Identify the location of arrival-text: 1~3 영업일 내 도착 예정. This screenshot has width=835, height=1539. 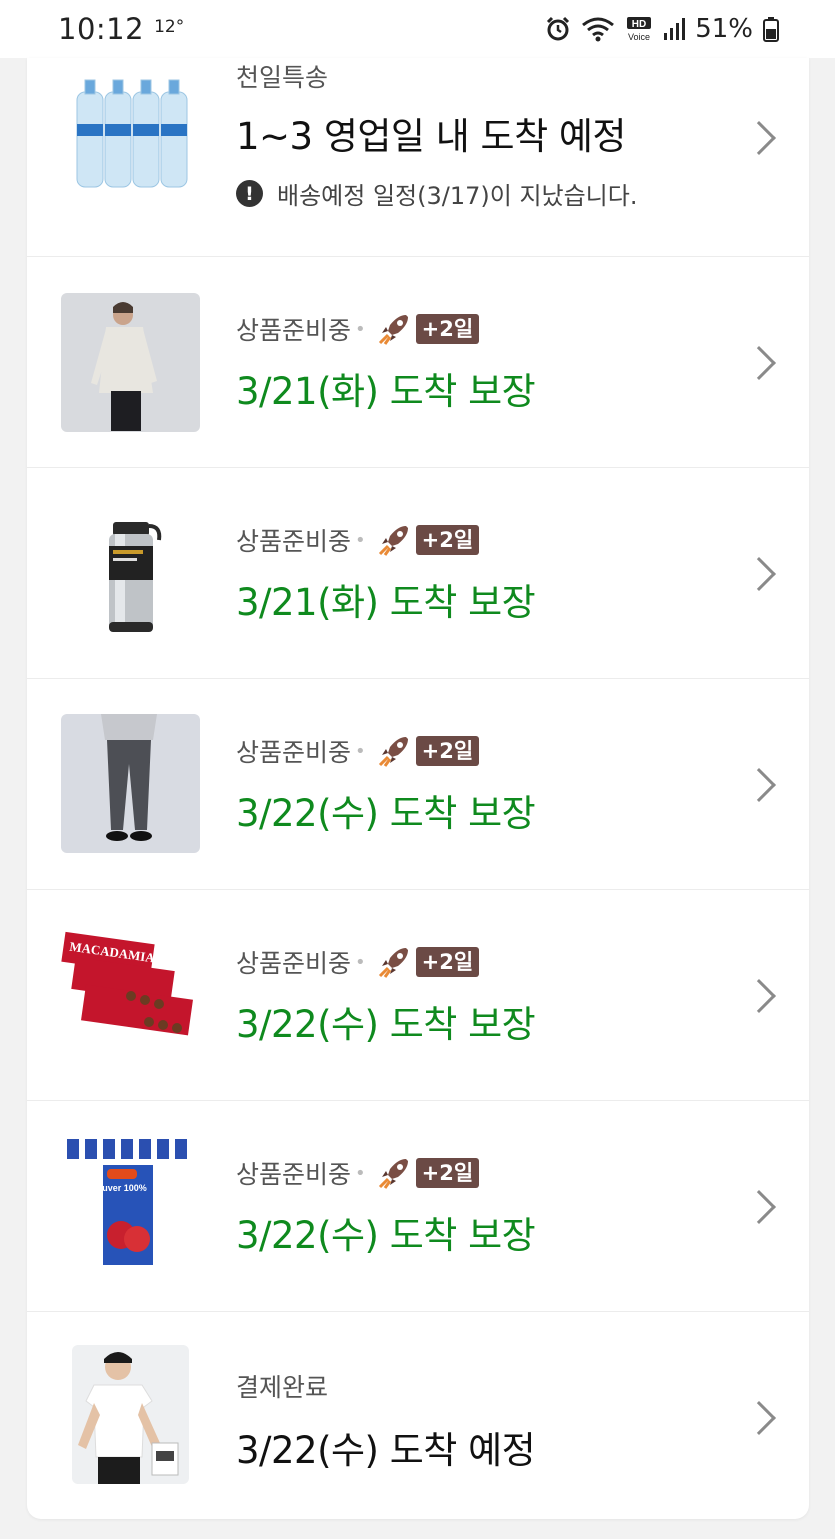
(431, 136).